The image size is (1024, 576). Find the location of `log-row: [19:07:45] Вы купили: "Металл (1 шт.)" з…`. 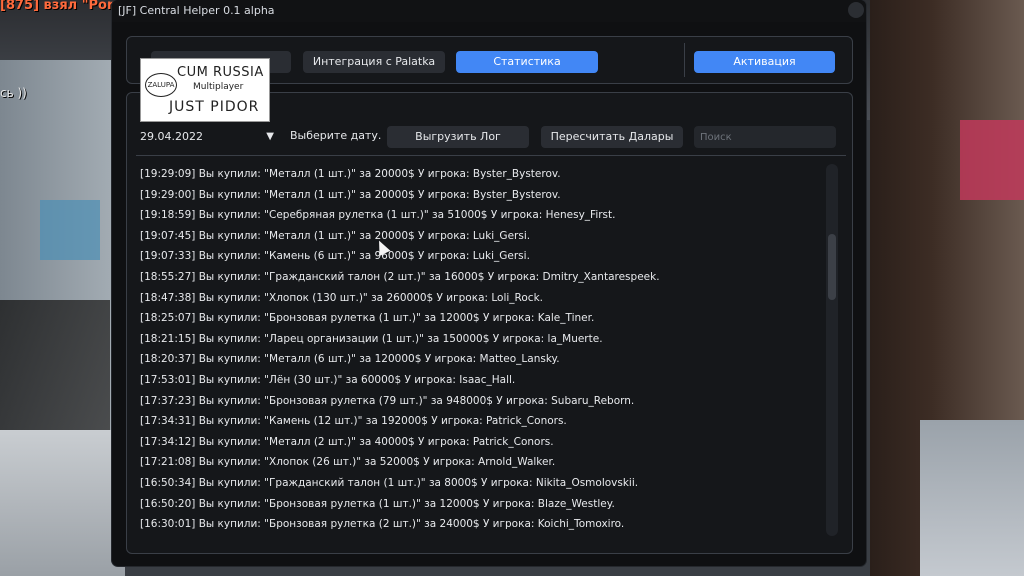

log-row: [19:07:45] Вы купили: "Металл (1 шт.)" з… is located at coordinates (335, 235).